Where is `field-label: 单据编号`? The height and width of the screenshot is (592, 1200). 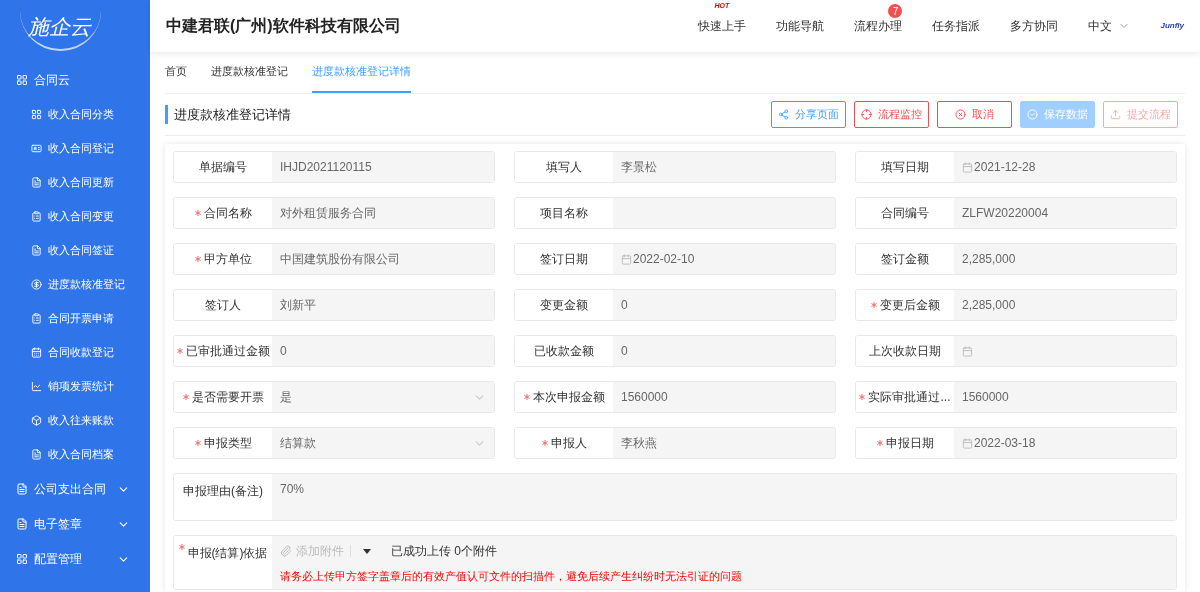
field-label: 单据编号 is located at coordinates (223, 167).